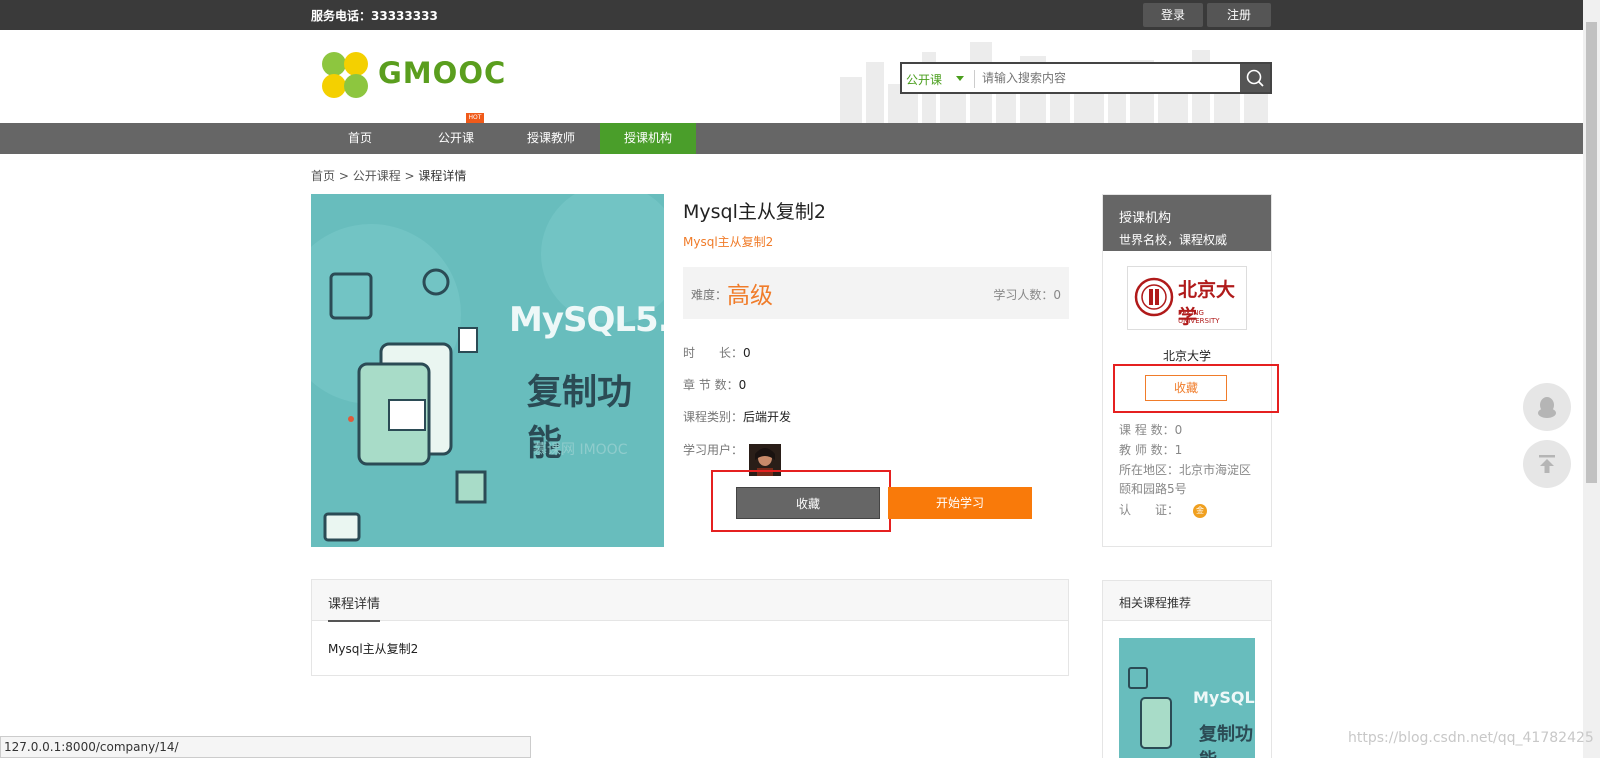 The image size is (1600, 758). I want to click on search-divider, so click(974, 79).